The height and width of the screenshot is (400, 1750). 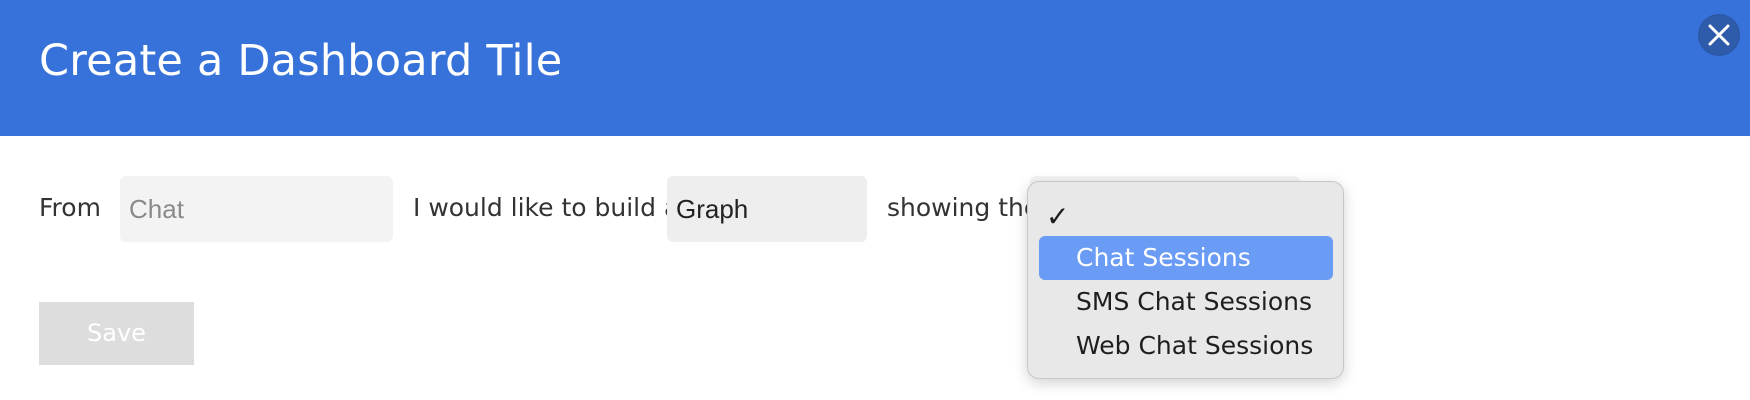 I want to click on dropdown-option-web-chat-sessions: Web Chat Sessions, so click(x=1186, y=346).